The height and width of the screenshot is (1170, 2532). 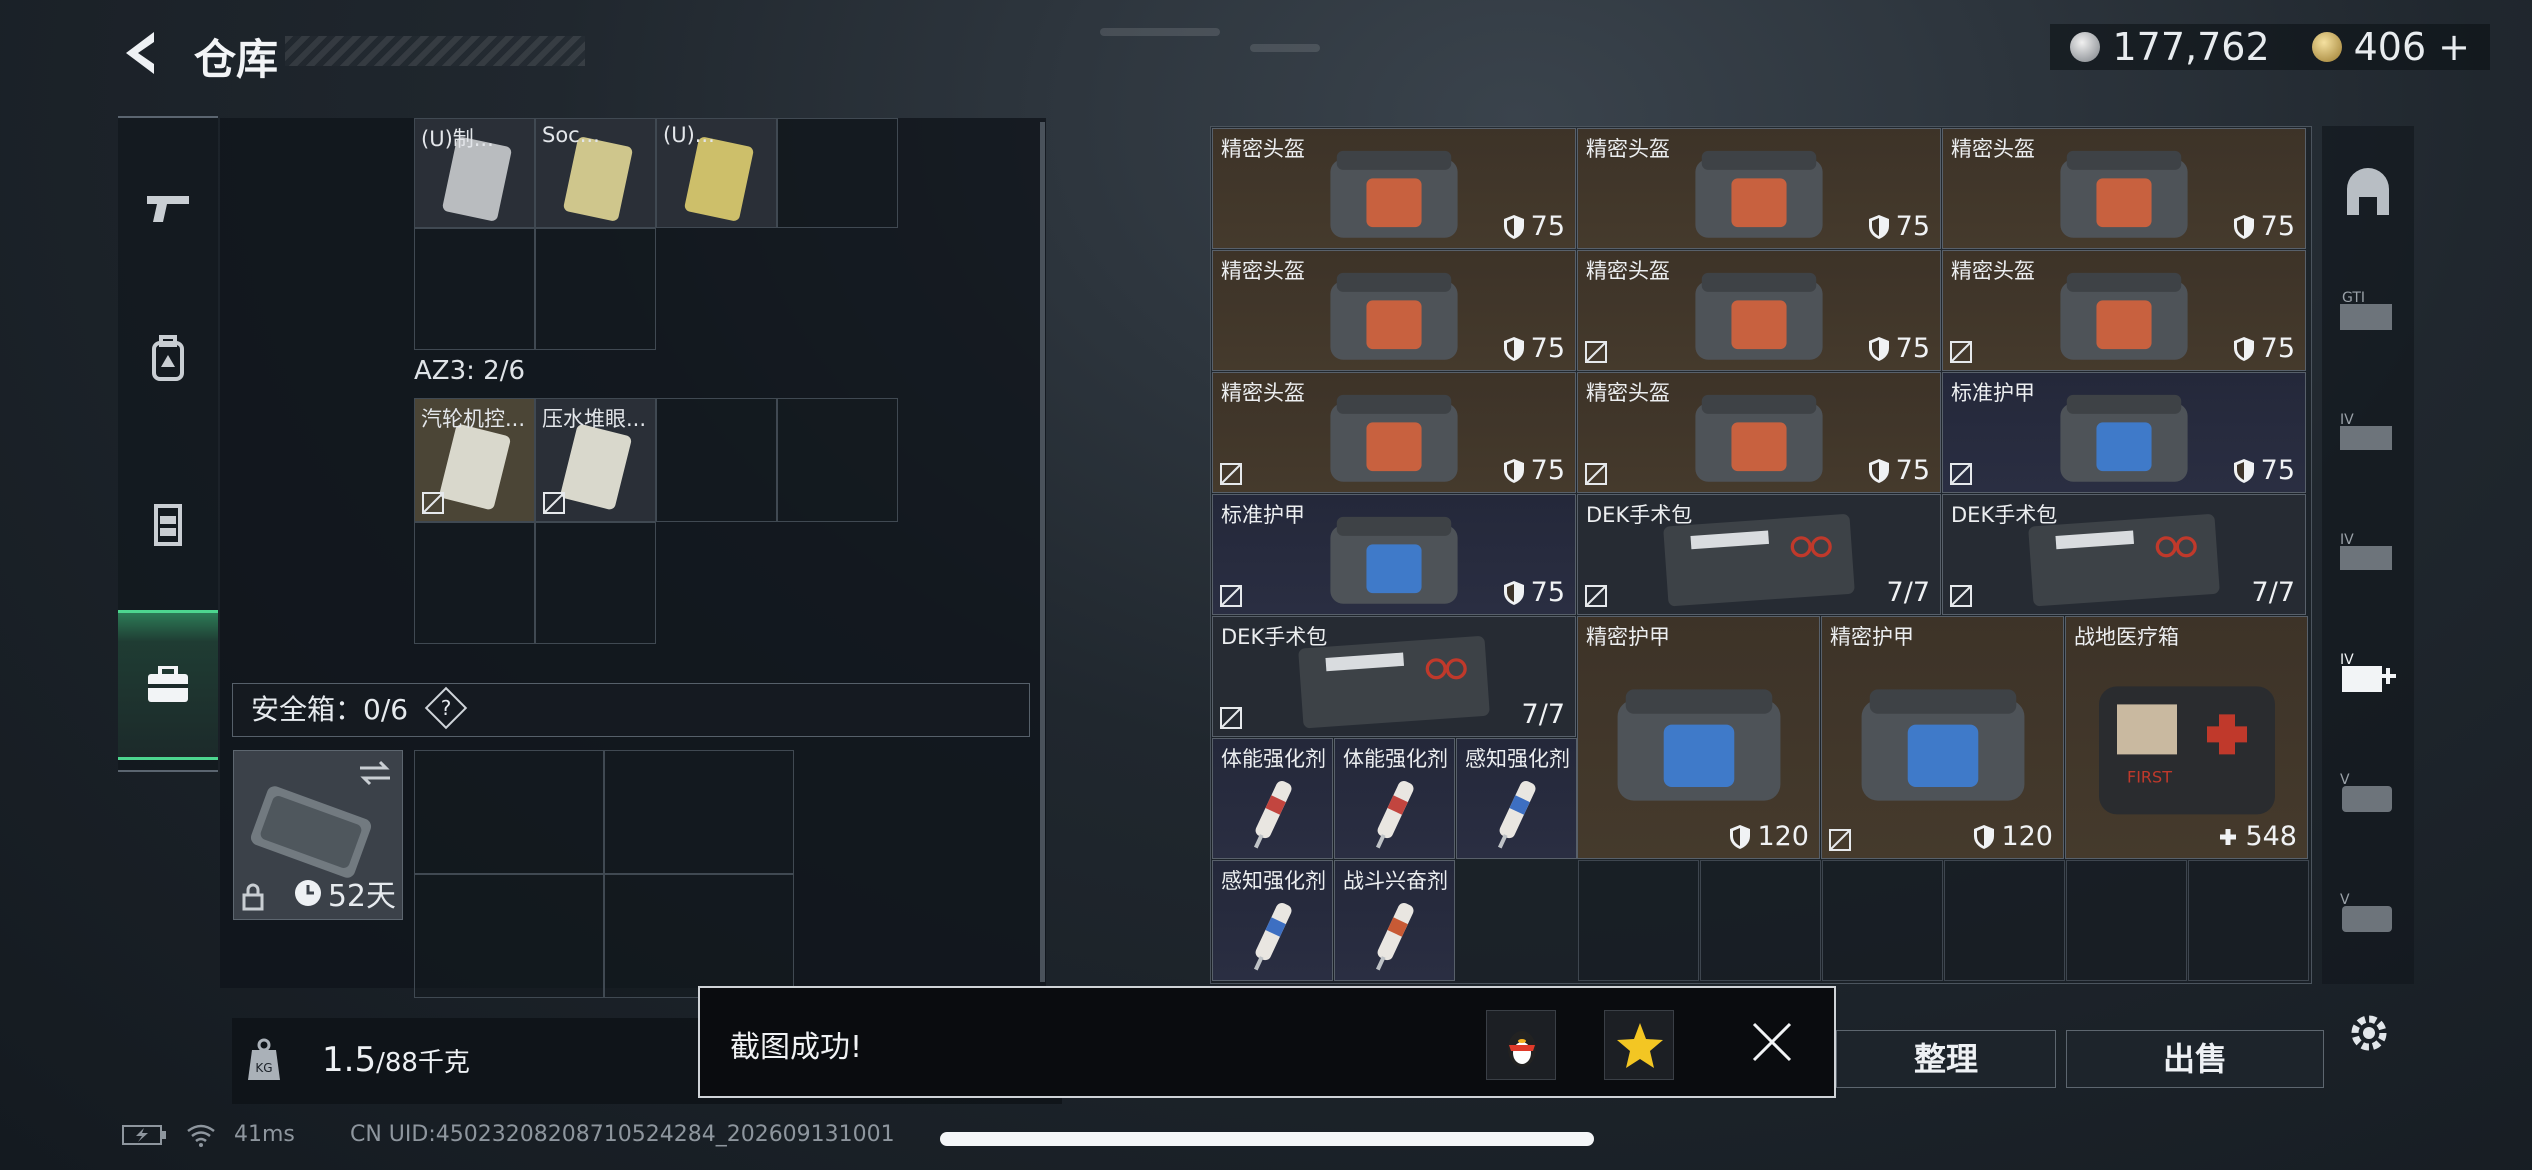 What do you see at coordinates (2366, 310) in the screenshot?
I see `gear-tier-icon: GTI` at bounding box center [2366, 310].